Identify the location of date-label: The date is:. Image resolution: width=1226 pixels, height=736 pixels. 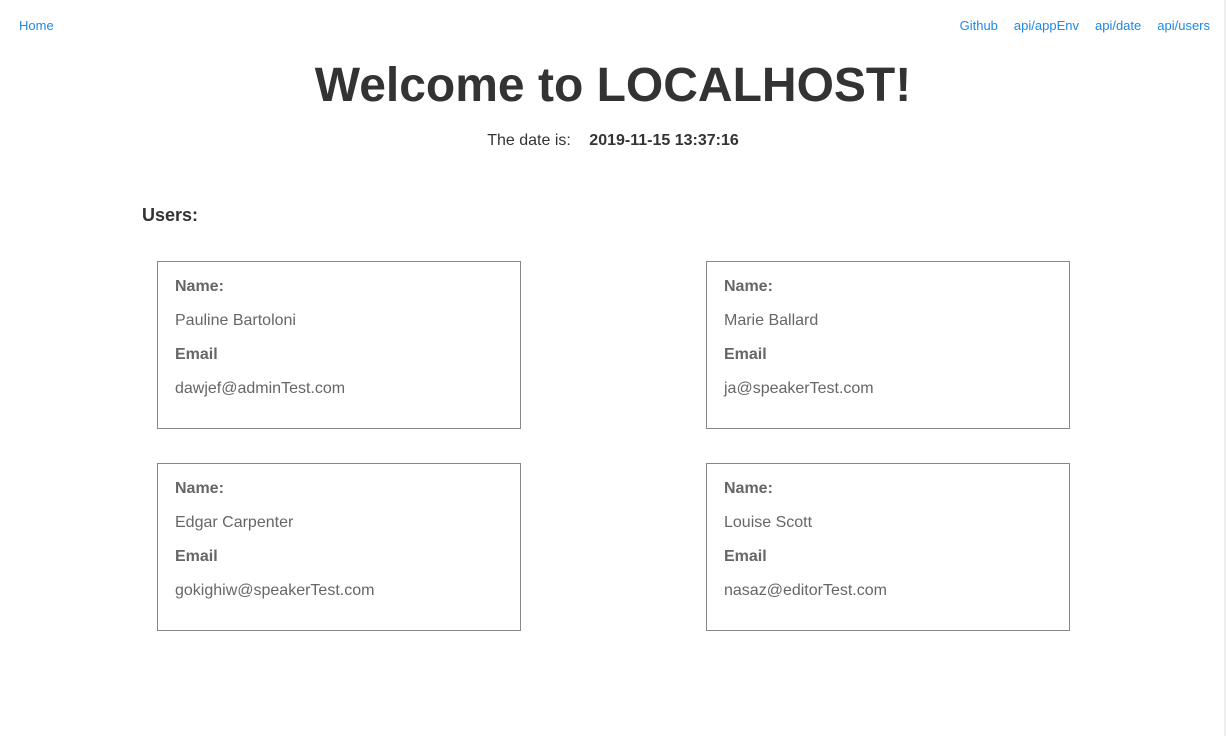
(529, 140).